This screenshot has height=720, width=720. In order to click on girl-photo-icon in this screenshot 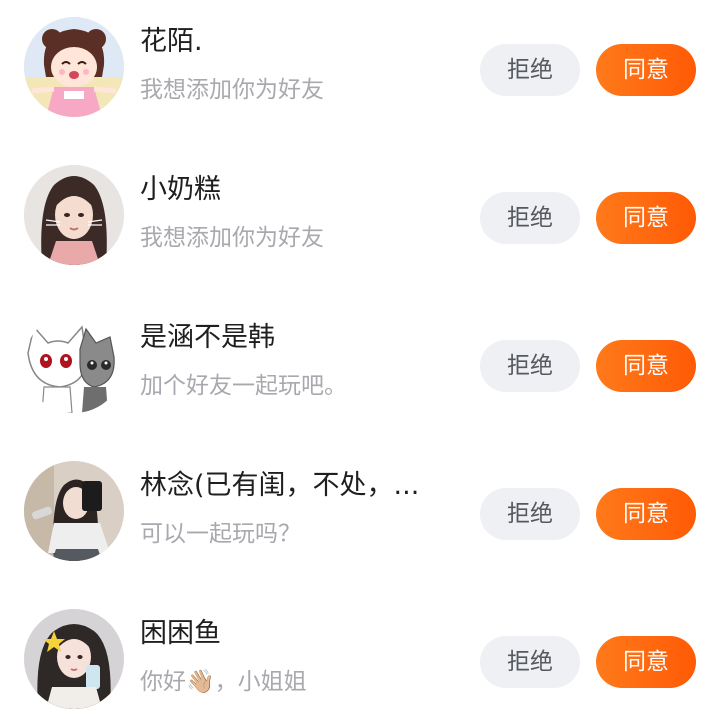, I will do `click(74, 215)`.